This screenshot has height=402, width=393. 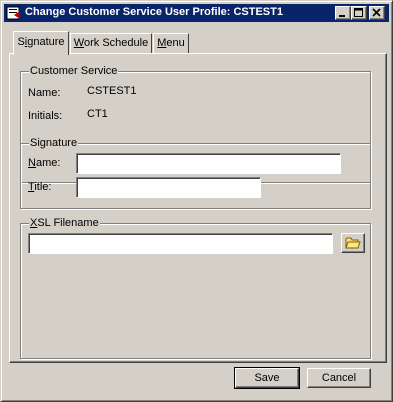 I want to click on cs-name-label: Name:, so click(x=44, y=93).